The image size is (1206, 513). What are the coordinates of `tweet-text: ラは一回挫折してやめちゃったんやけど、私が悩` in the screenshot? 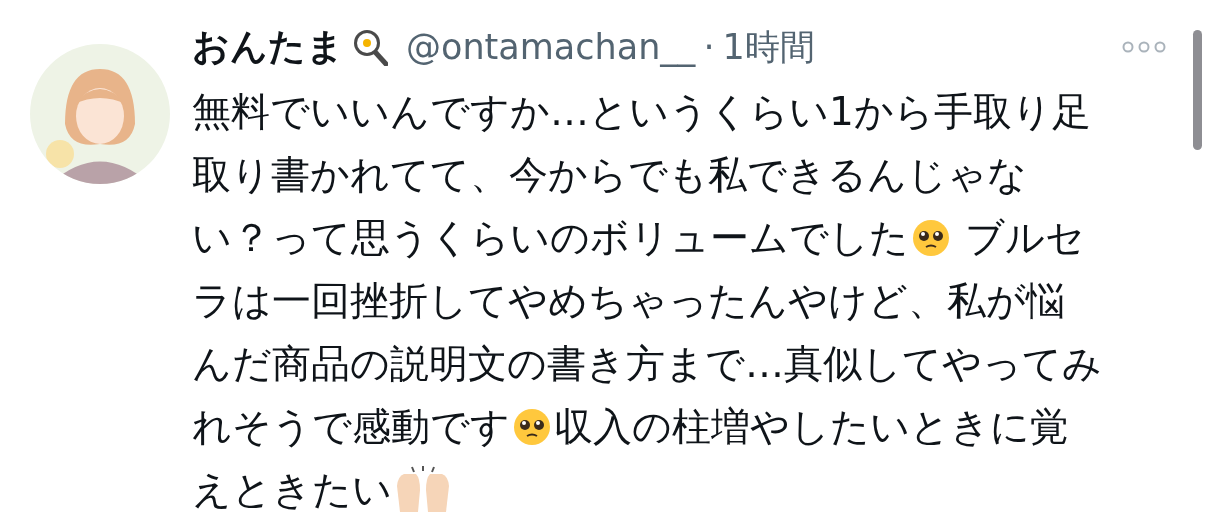 It's located at (628, 300).